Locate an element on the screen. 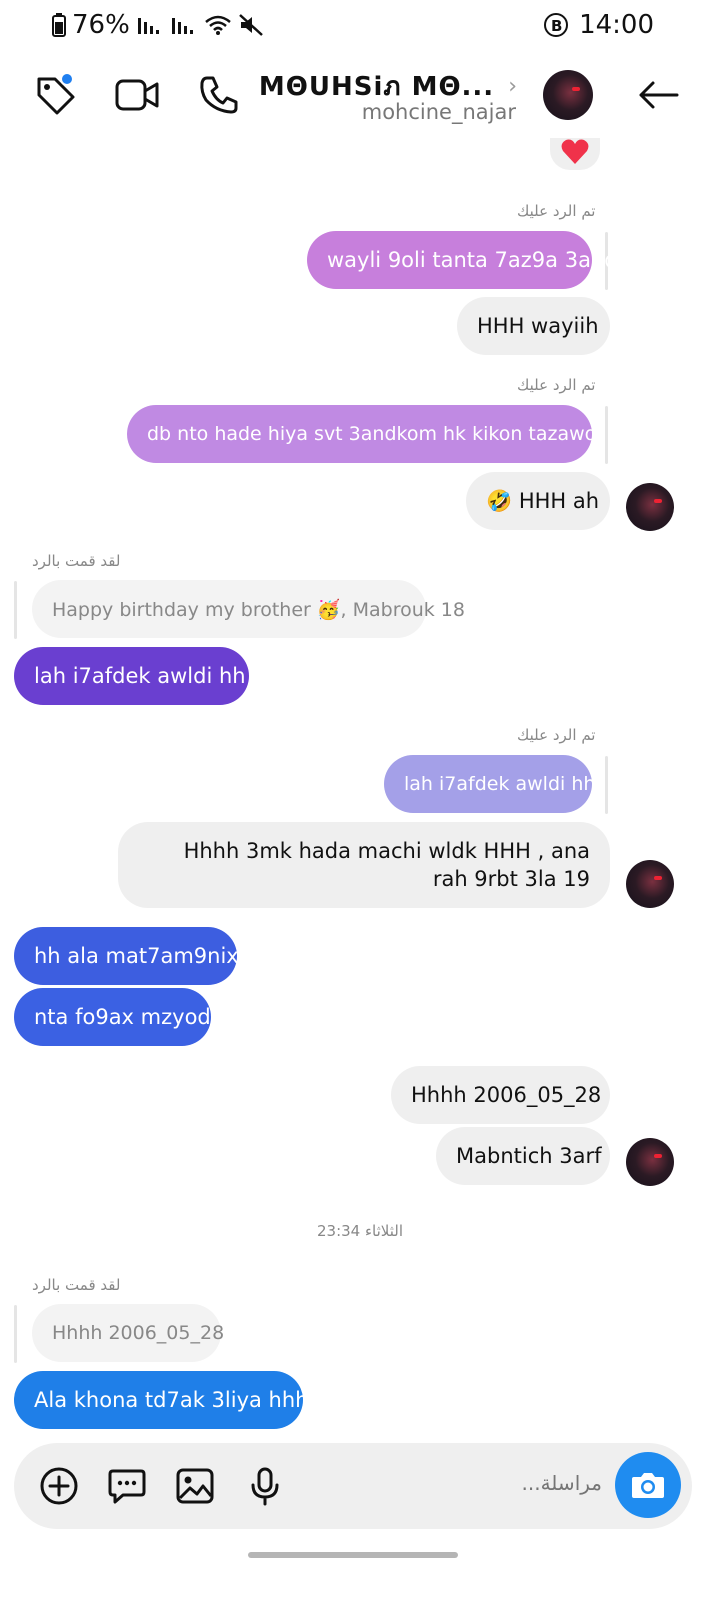  chevron-right-icon: › is located at coordinates (513, 86).